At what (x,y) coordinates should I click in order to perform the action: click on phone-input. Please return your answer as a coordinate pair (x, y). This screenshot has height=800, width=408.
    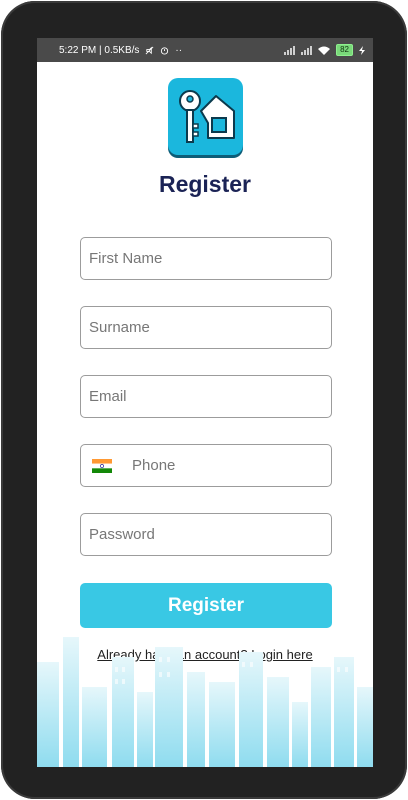
    Looking at the image, I should click on (231, 465).